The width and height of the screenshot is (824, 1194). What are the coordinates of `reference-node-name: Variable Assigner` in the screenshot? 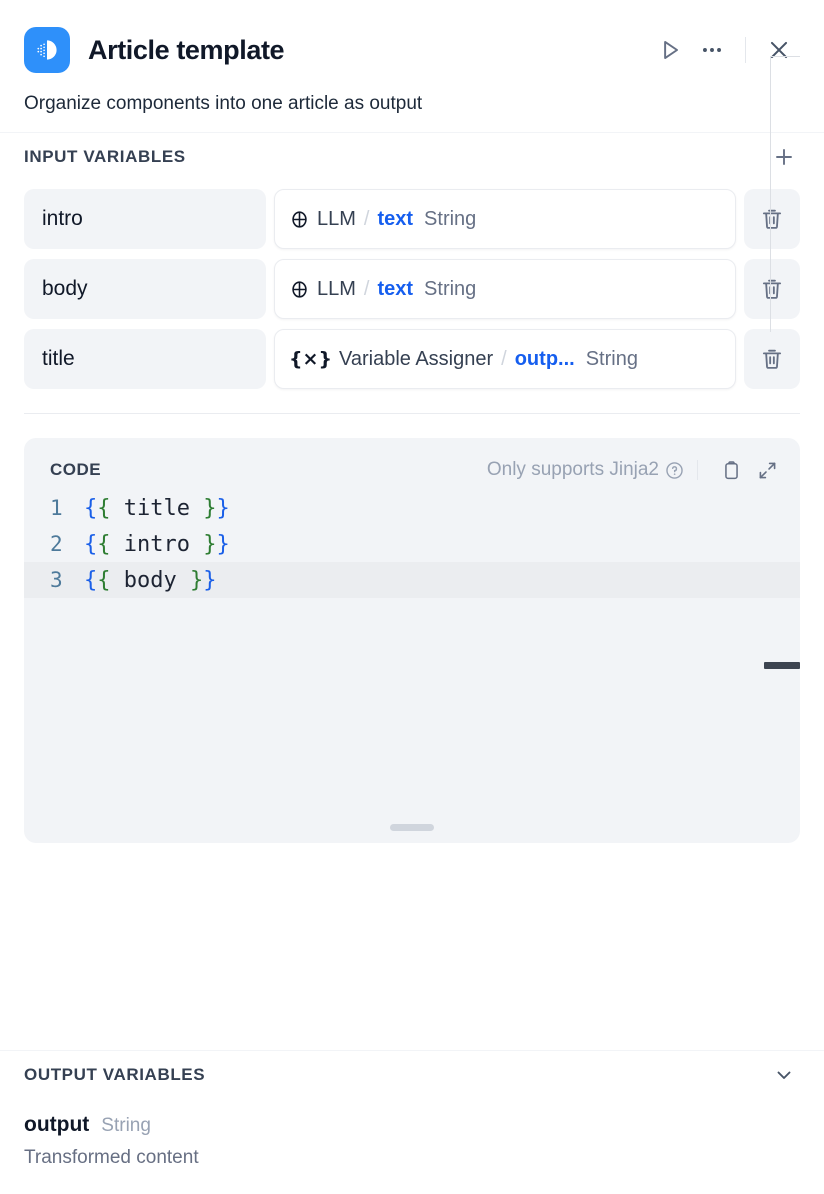 It's located at (416, 358).